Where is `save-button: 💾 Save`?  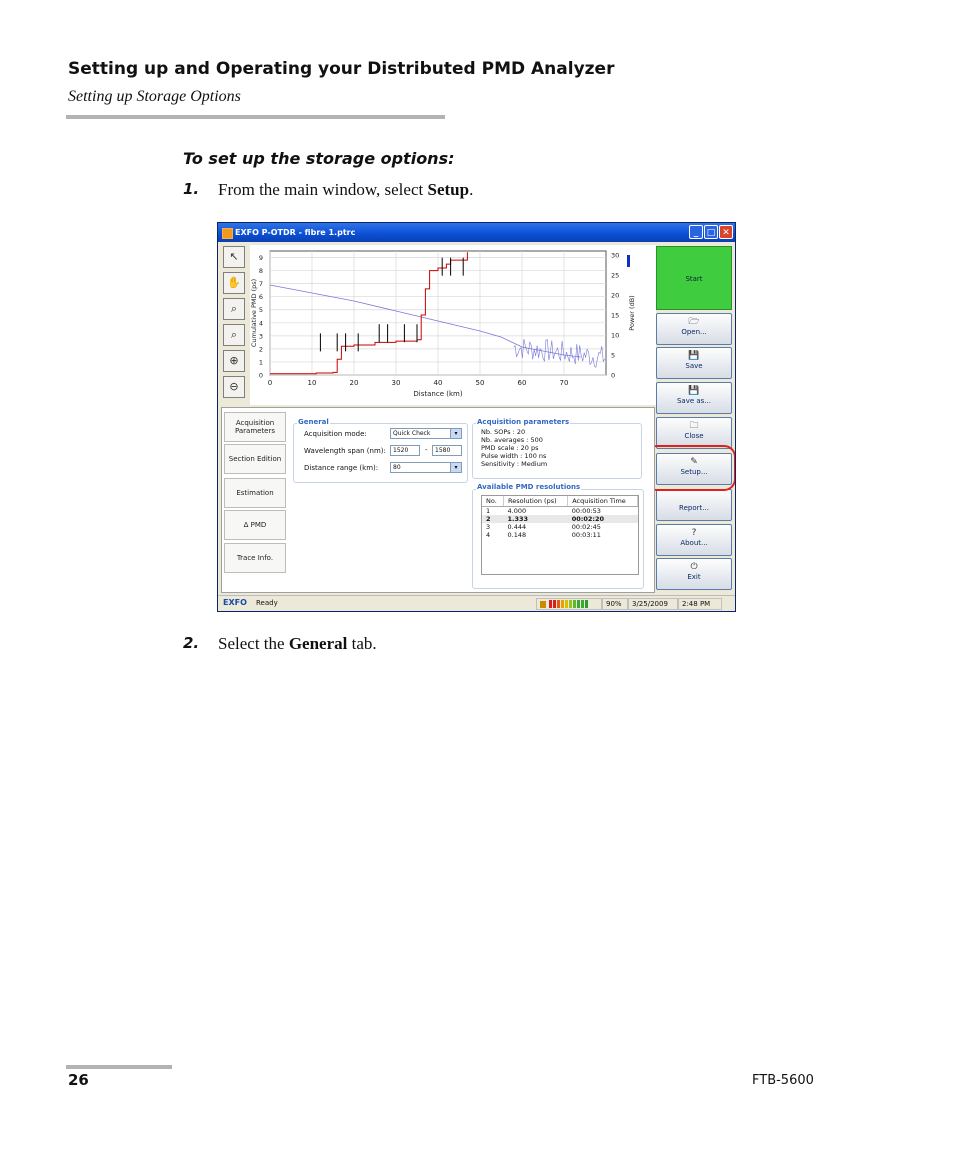
save-button: 💾 Save is located at coordinates (694, 363).